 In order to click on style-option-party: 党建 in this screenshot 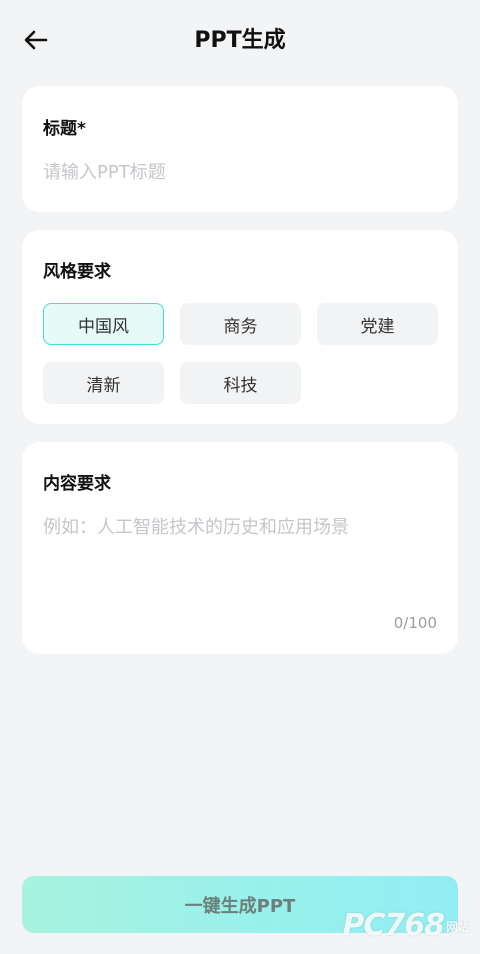, I will do `click(377, 324)`.